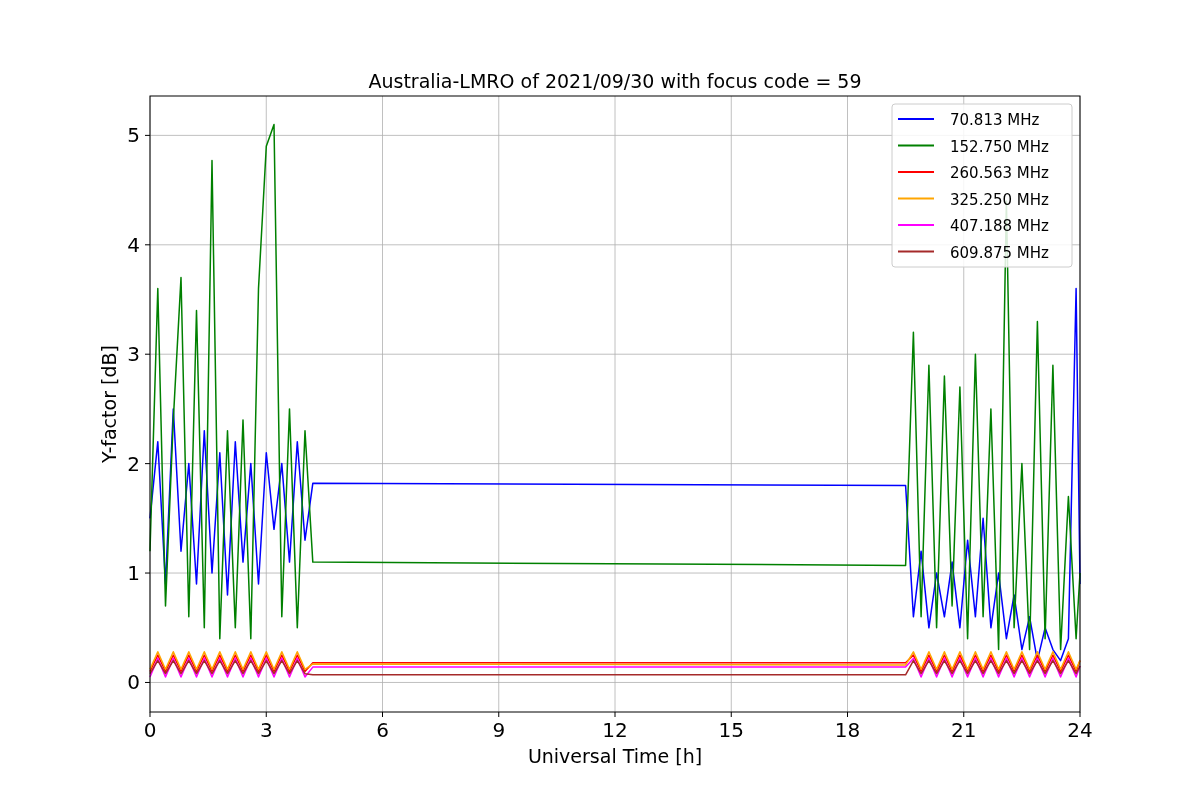  I want to click on tick-label: 2, so click(133, 463).